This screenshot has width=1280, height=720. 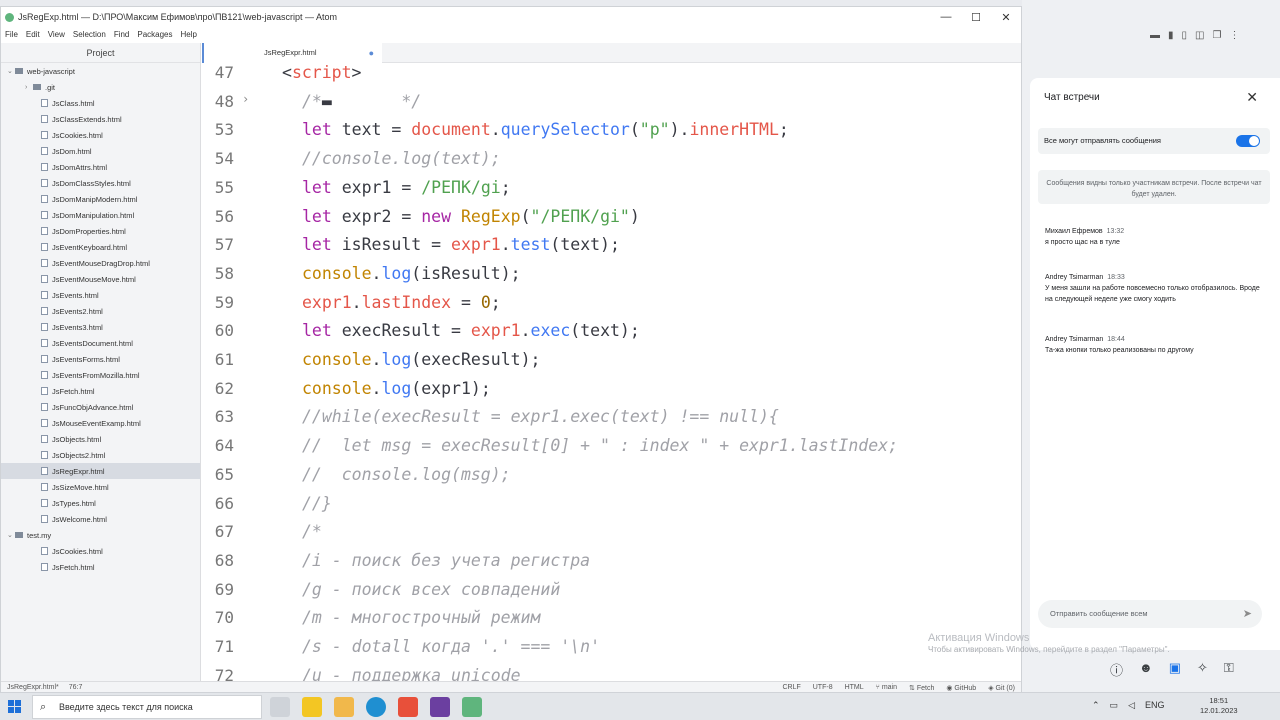 I want to click on code-line: 47 <script>, so click(x=611, y=77).